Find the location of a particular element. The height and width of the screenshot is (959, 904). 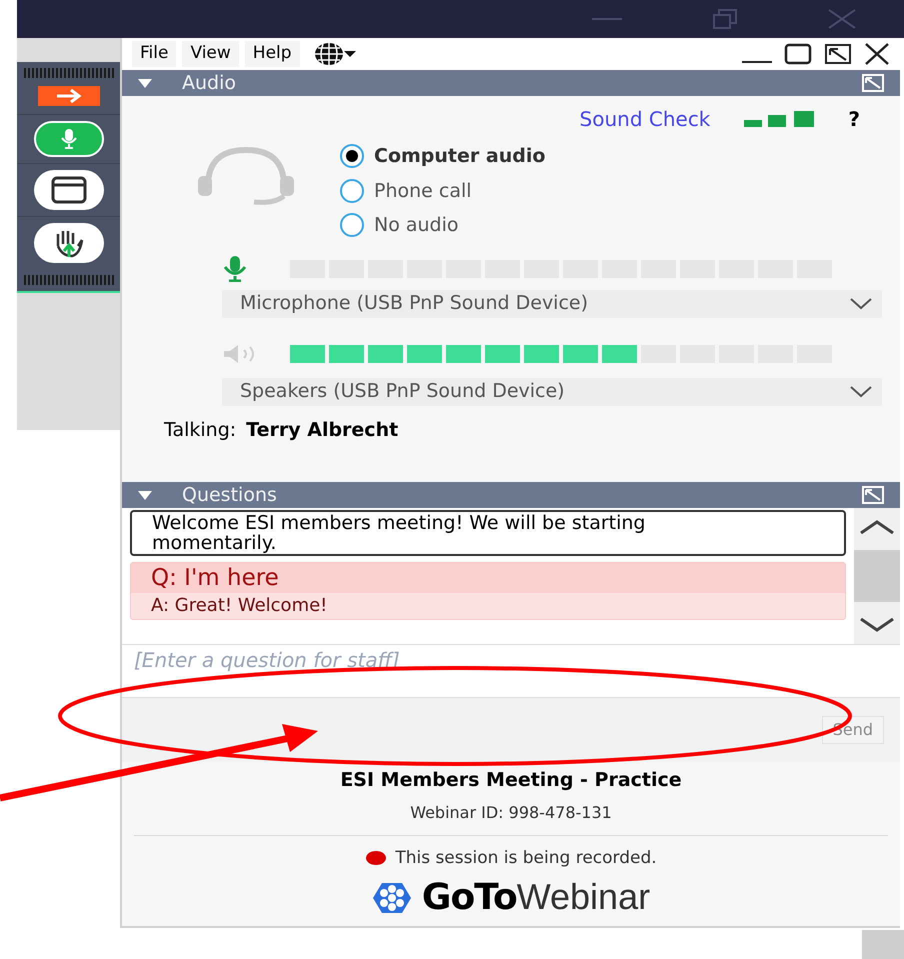

close-icon is located at coordinates (877, 54).